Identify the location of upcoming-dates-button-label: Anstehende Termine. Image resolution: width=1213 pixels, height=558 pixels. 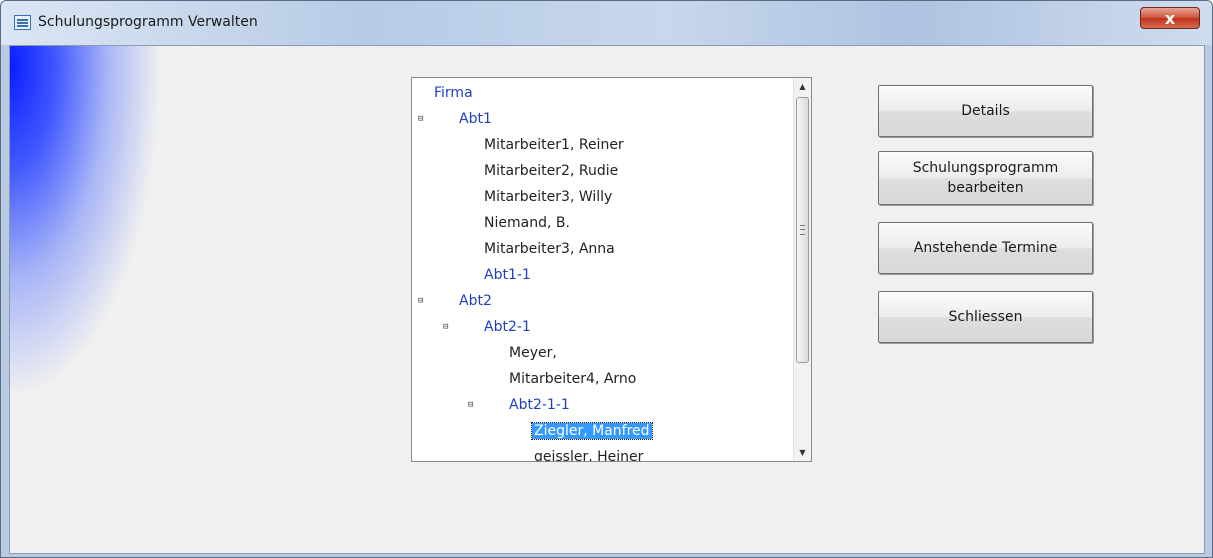
(985, 248).